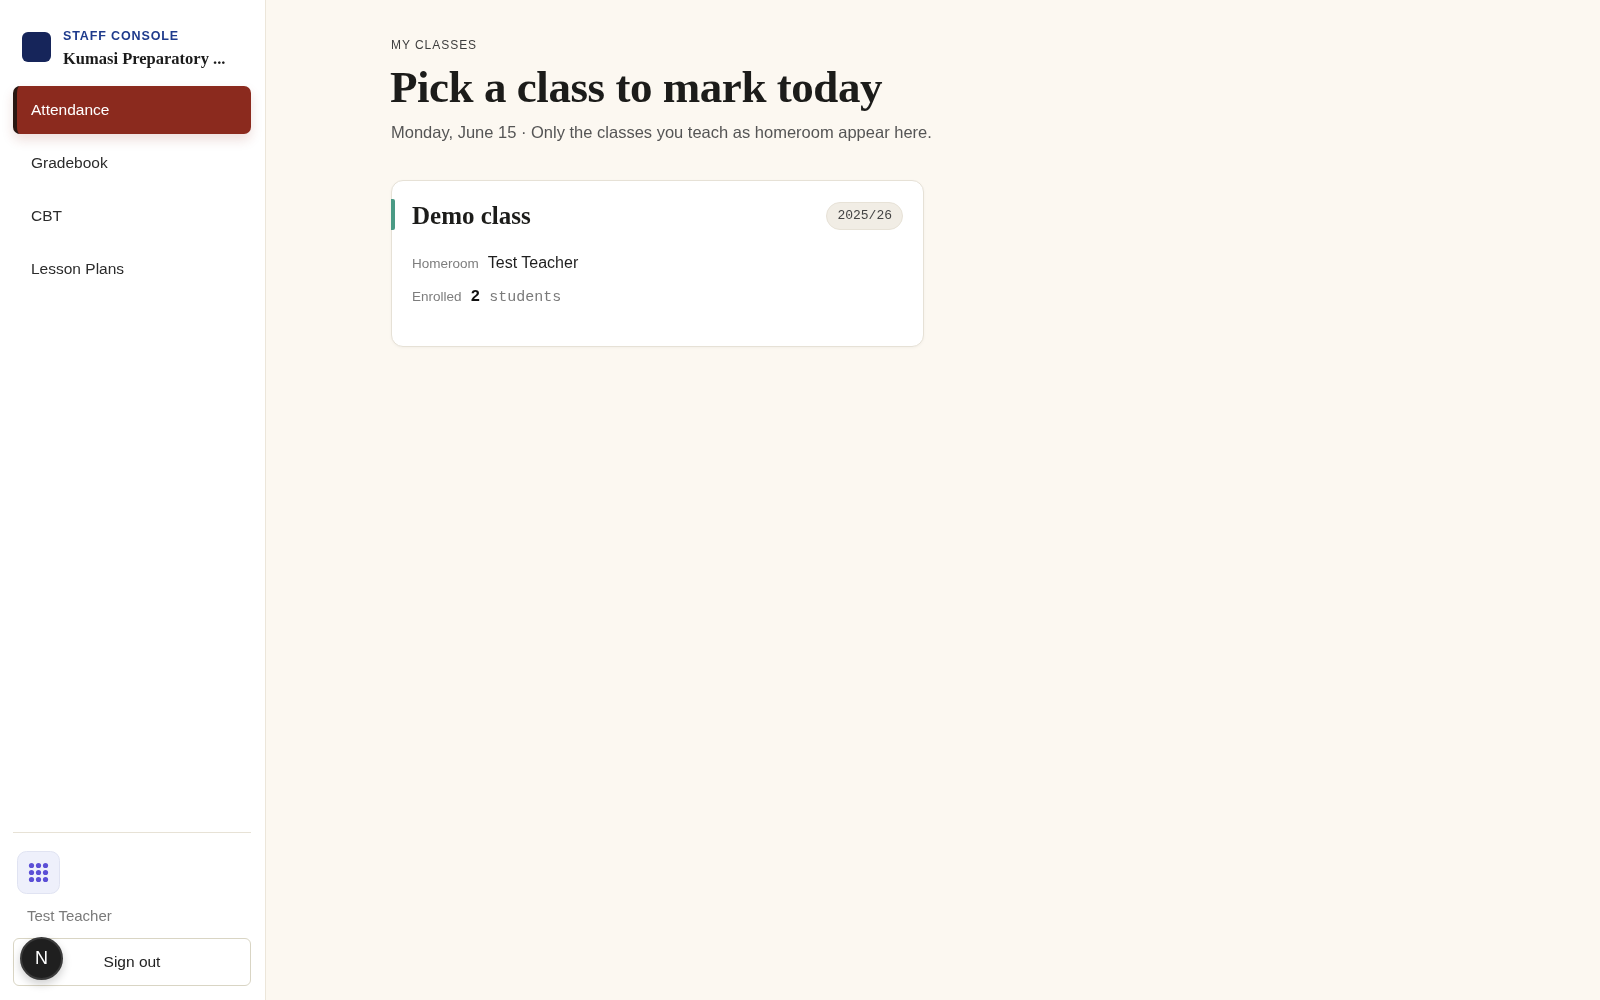  What do you see at coordinates (445, 263) in the screenshot?
I see `field-label: Homeroom` at bounding box center [445, 263].